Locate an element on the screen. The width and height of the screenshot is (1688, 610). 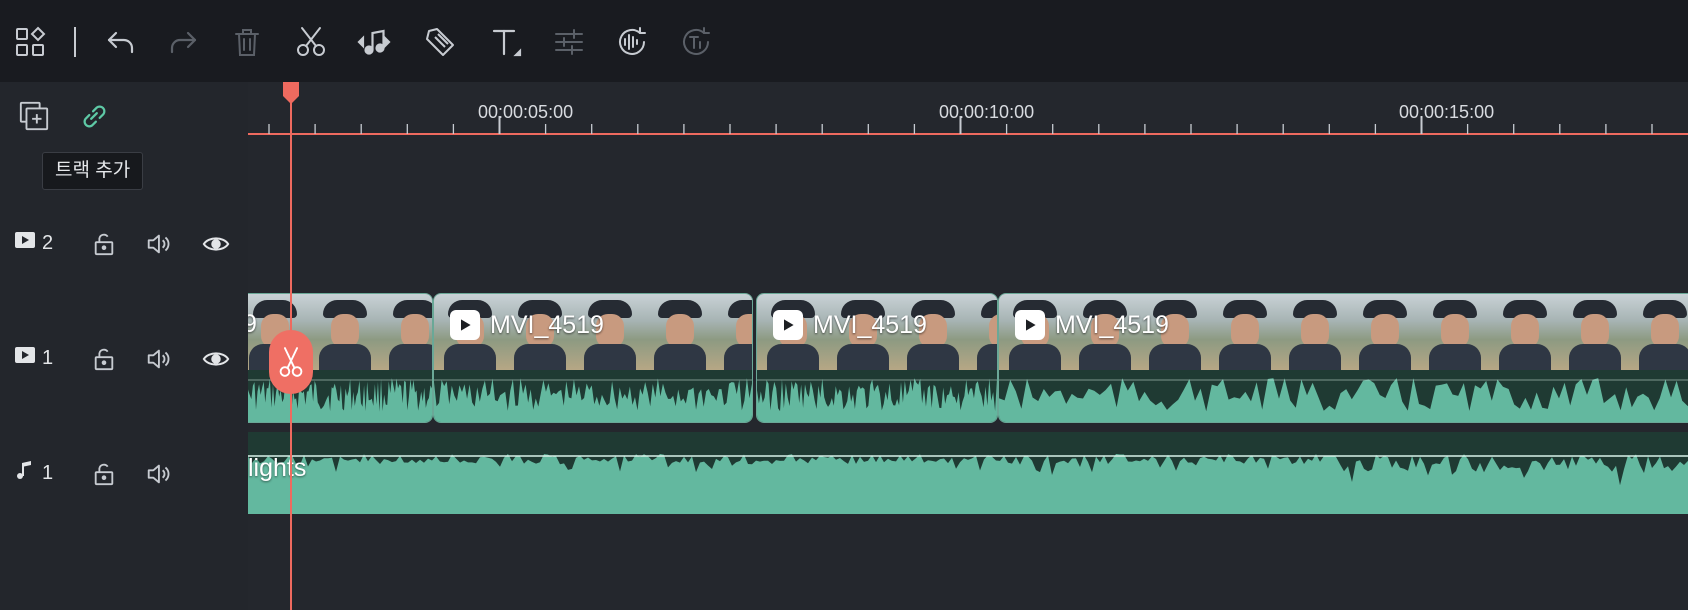
audio-detect-icon is located at coordinates (632, 42).